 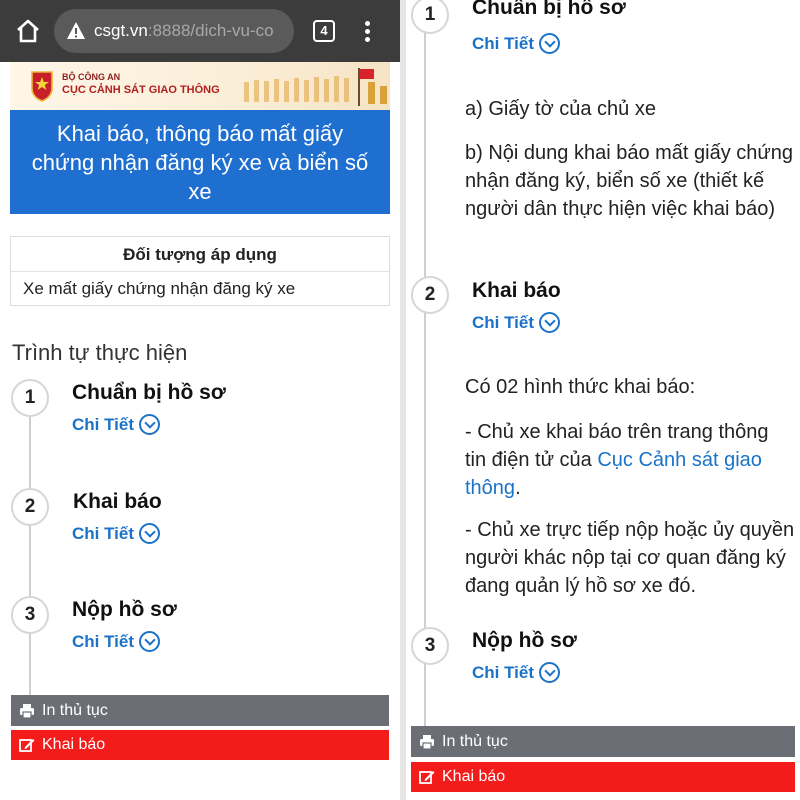 I want to click on applicability-heading: Đối tượng áp dụng, so click(x=200, y=254).